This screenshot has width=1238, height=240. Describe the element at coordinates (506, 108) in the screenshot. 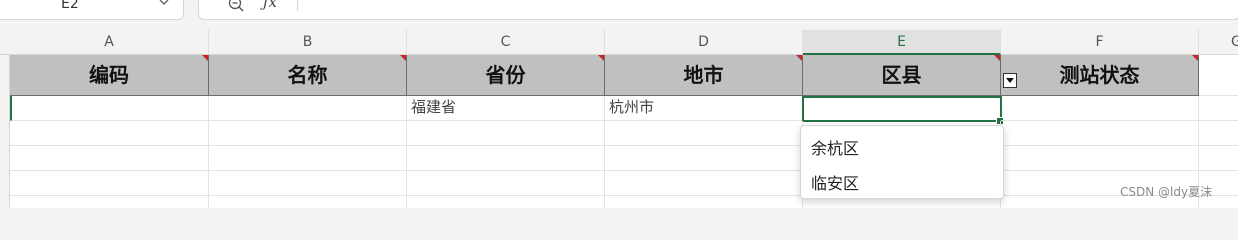

I see `cell-c2: 福建省` at that location.